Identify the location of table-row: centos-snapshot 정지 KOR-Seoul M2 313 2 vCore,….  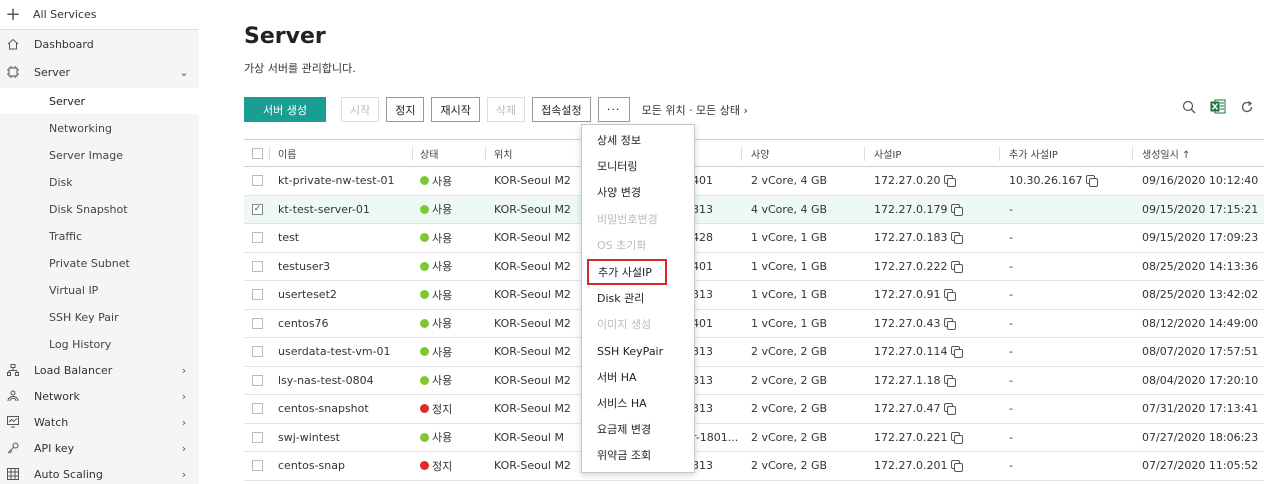
(754, 409).